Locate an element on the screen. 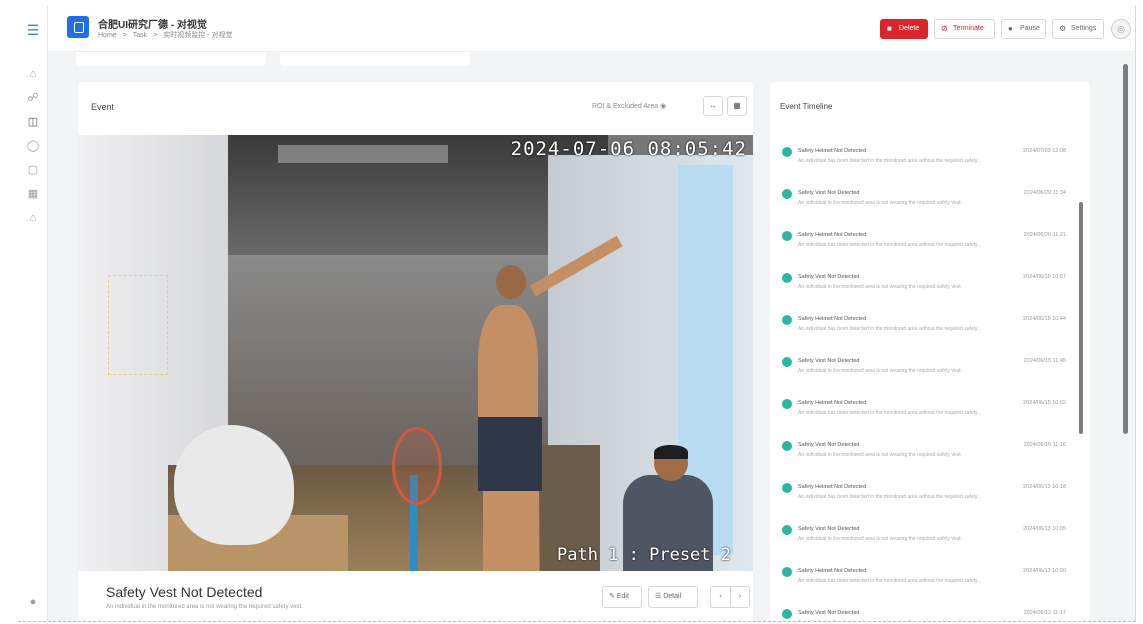 This screenshot has height=624, width=1143. breadcrumb-home: Home is located at coordinates (107, 35).